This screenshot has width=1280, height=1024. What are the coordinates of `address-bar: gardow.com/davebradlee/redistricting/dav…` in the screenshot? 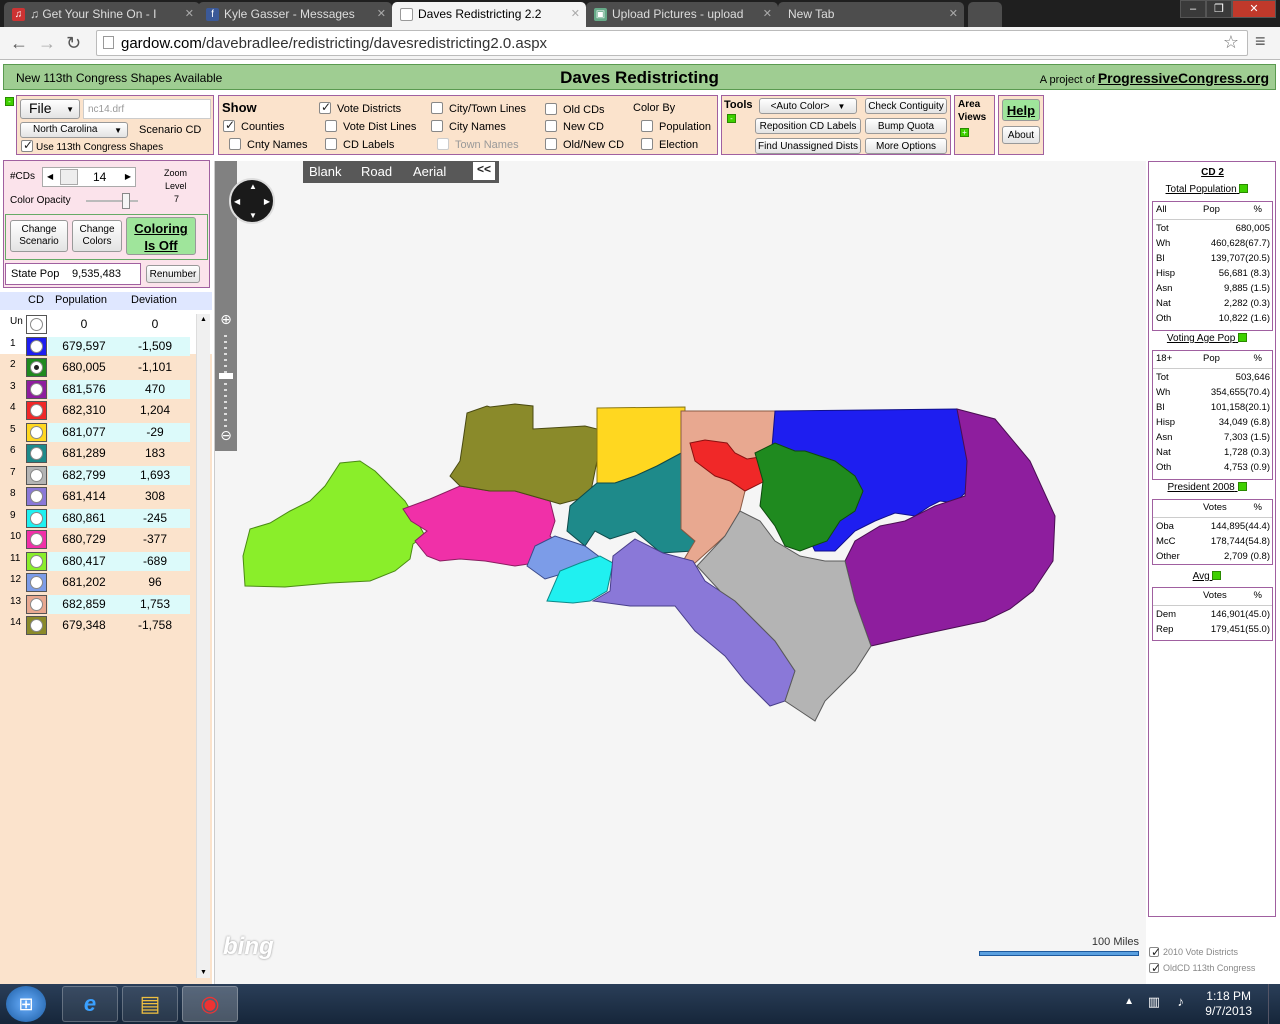 It's located at (672, 43).